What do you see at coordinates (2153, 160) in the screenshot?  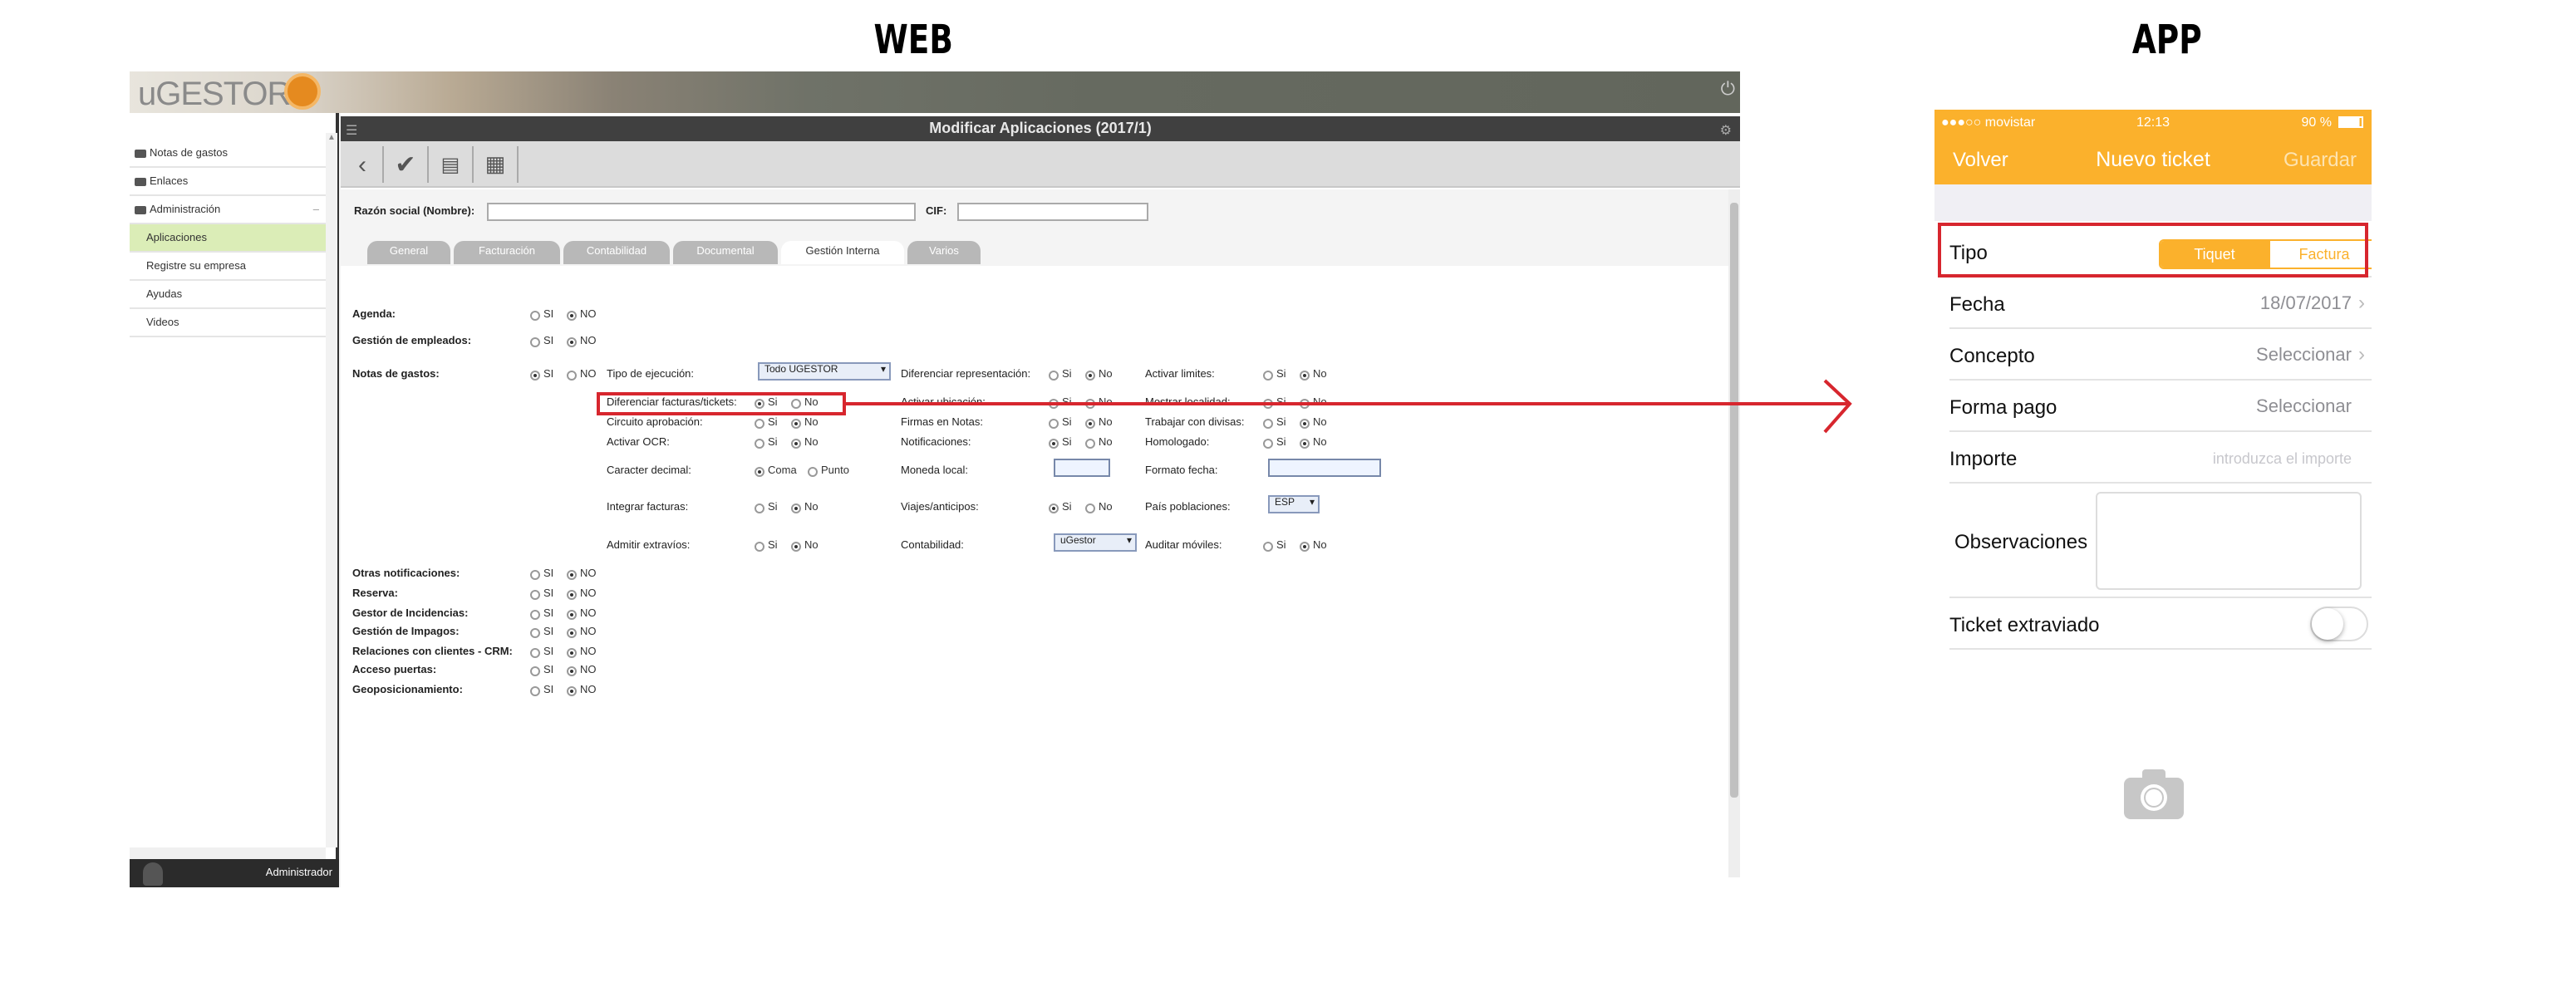 I see `nav-bar: Volver Nuevo ticket Guardar` at bounding box center [2153, 160].